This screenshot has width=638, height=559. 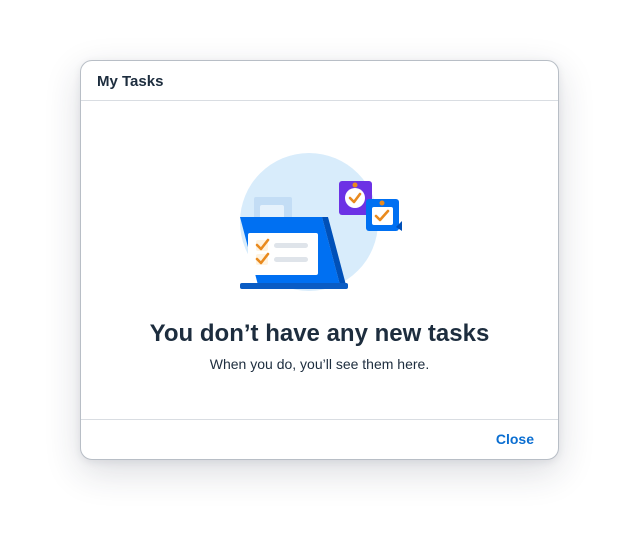 What do you see at coordinates (130, 81) in the screenshot?
I see `dialog-title: My Tasks` at bounding box center [130, 81].